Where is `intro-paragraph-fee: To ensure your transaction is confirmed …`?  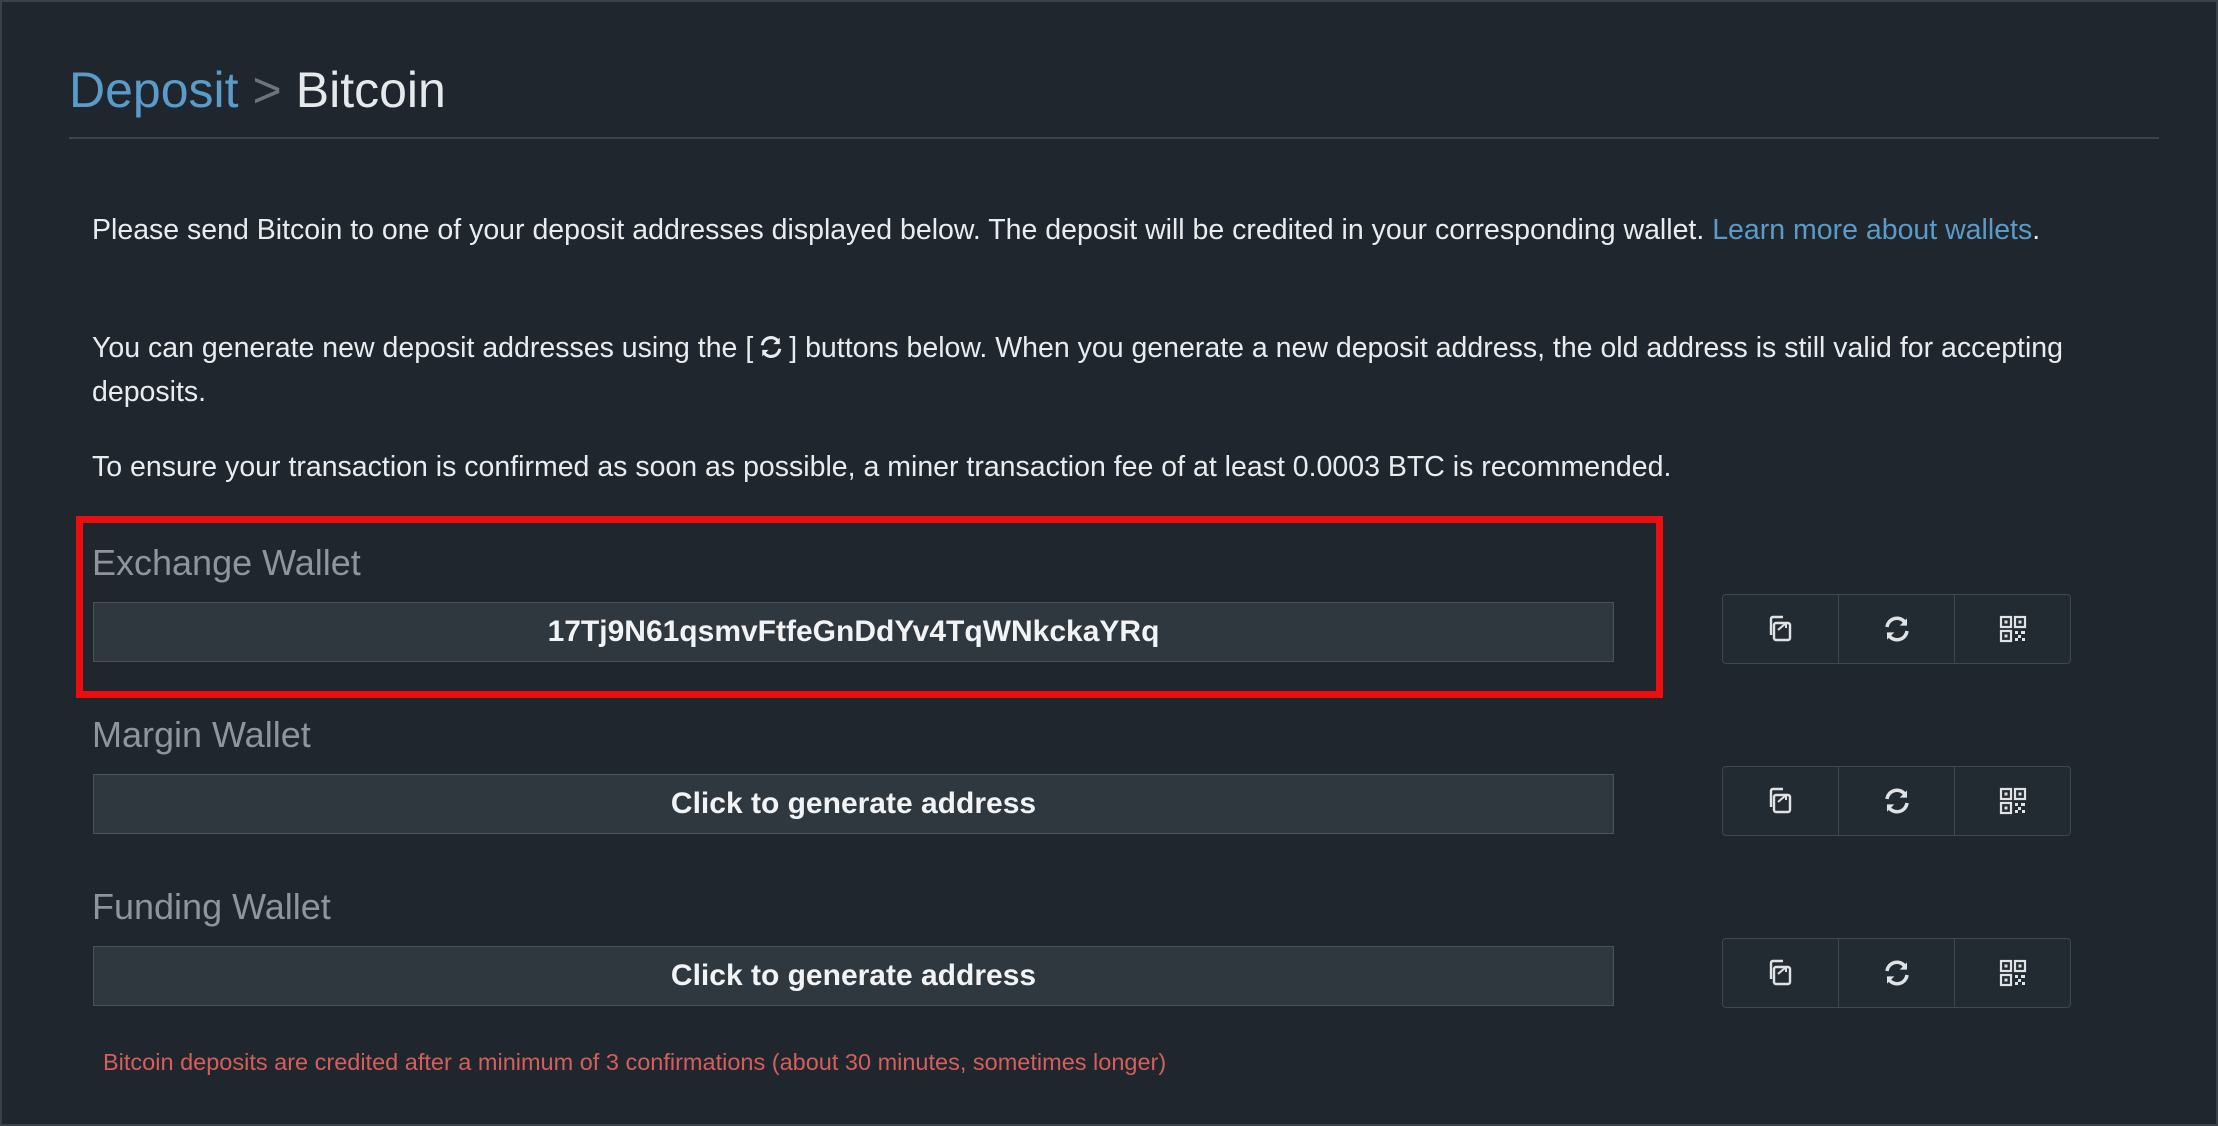
intro-paragraph-fee: To ensure your transaction is confirmed … is located at coordinates (882, 467).